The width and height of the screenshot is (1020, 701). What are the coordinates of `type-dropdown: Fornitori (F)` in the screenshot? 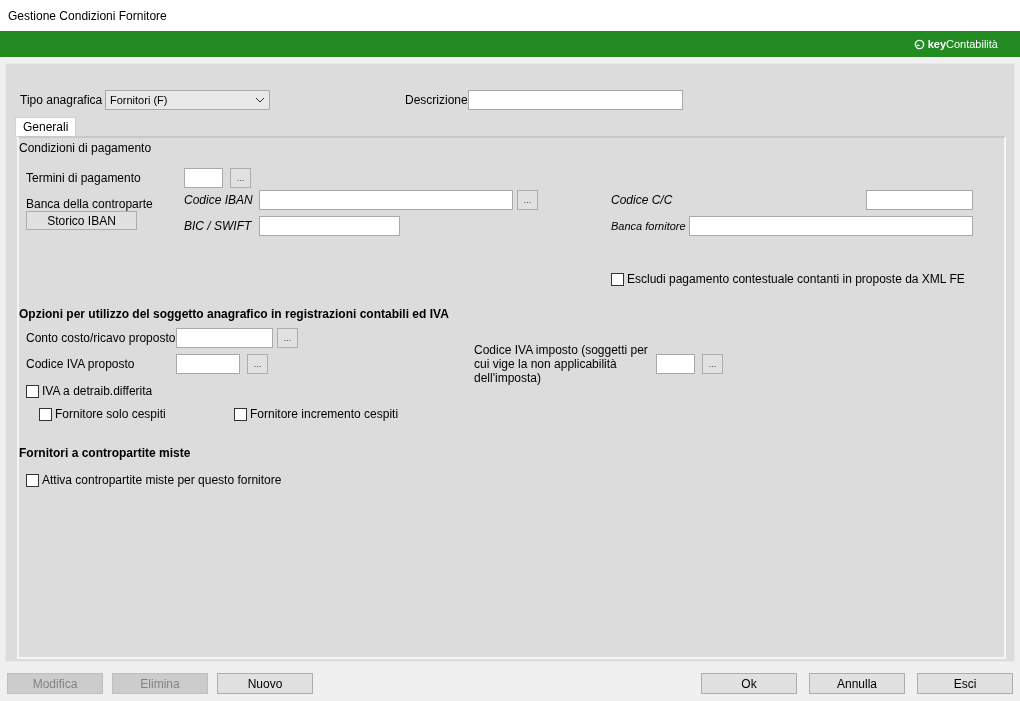 It's located at (187, 100).